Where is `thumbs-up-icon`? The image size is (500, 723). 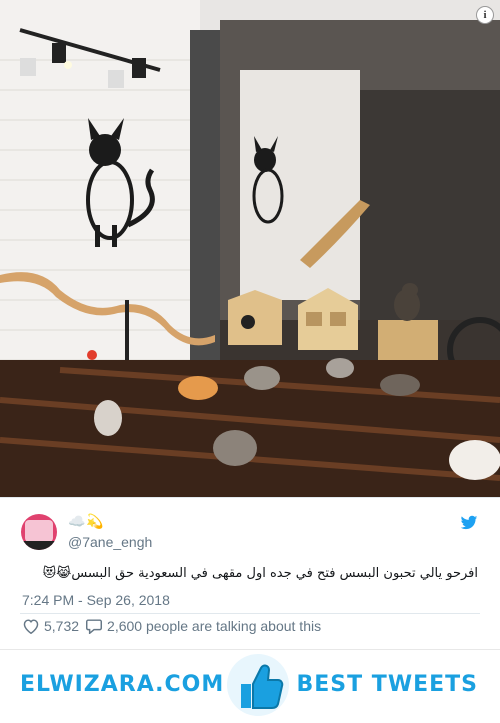 thumbs-up-icon is located at coordinates (258, 685).